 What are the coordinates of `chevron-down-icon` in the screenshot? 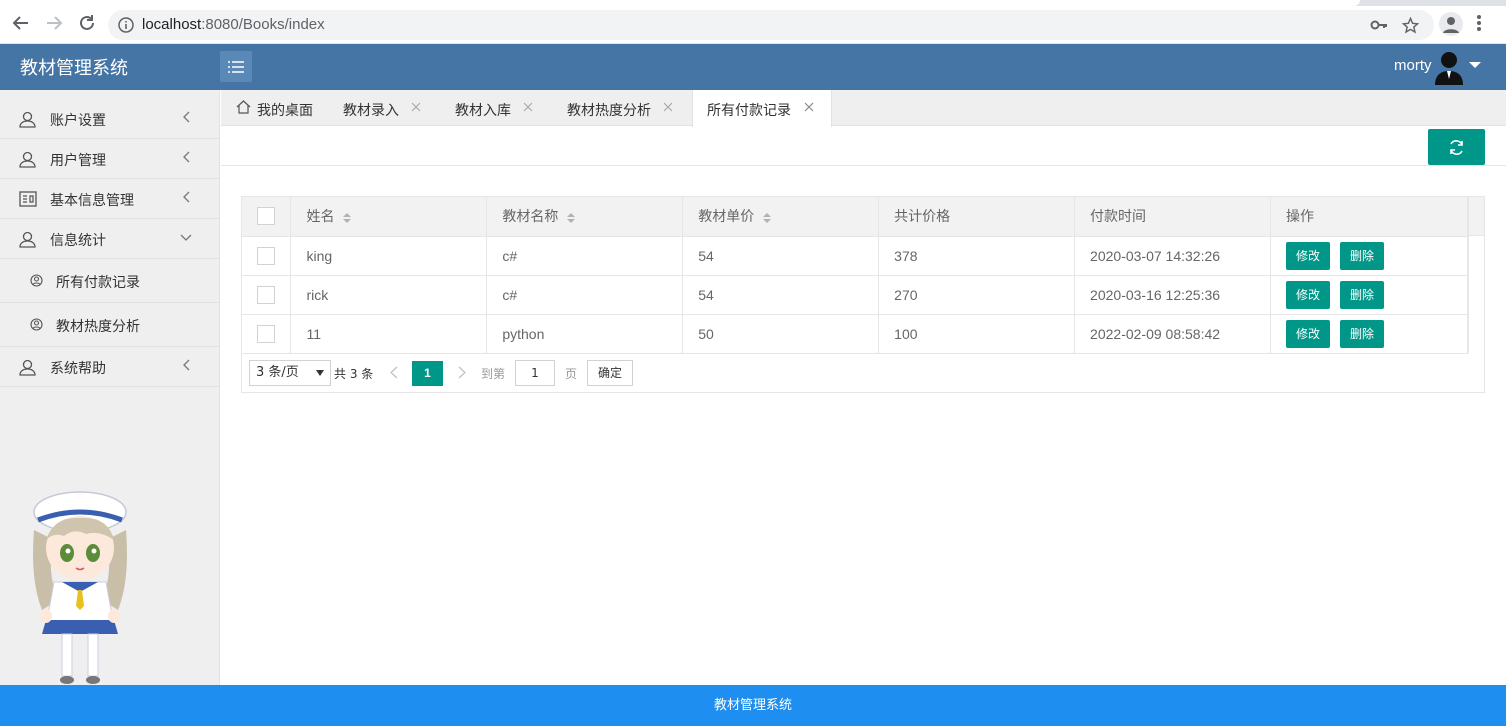 It's located at (186, 237).